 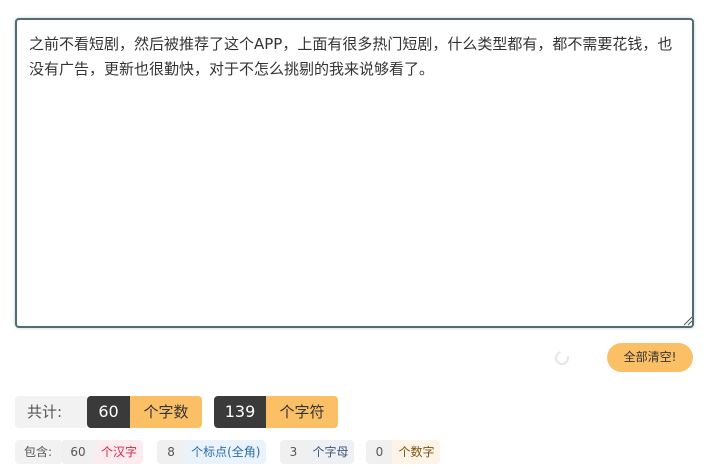 What do you see at coordinates (38, 452) in the screenshot?
I see `breakdown-label: 包含:` at bounding box center [38, 452].